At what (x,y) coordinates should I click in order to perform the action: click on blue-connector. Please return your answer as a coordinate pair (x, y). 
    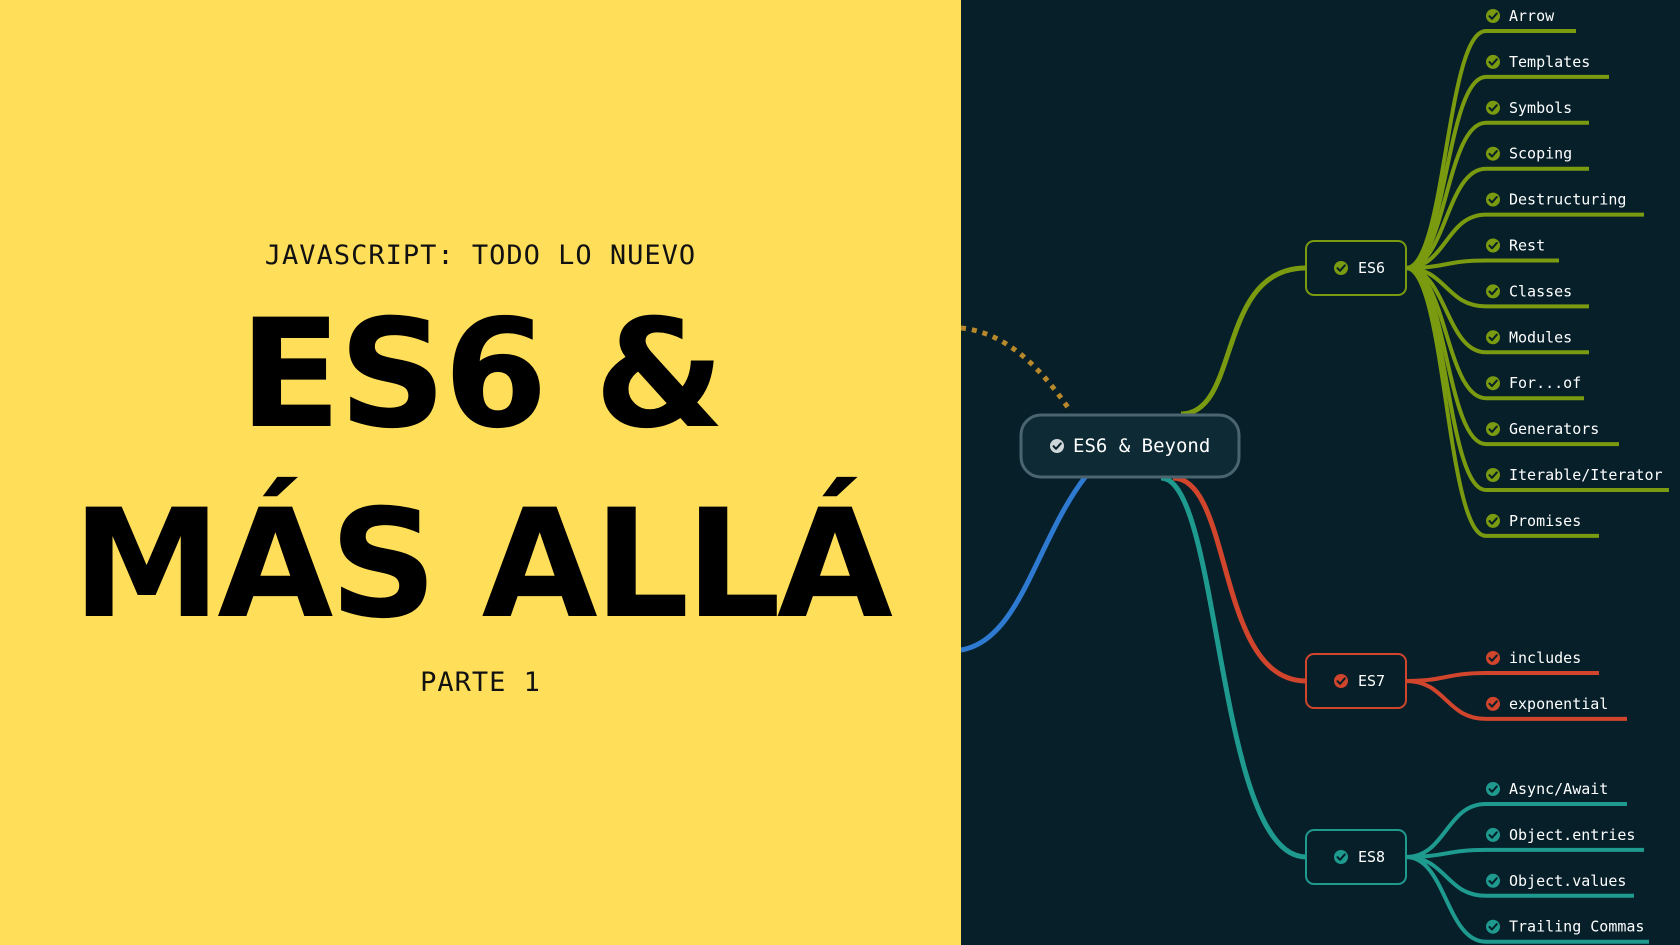
    Looking at the image, I should click on (1024, 563).